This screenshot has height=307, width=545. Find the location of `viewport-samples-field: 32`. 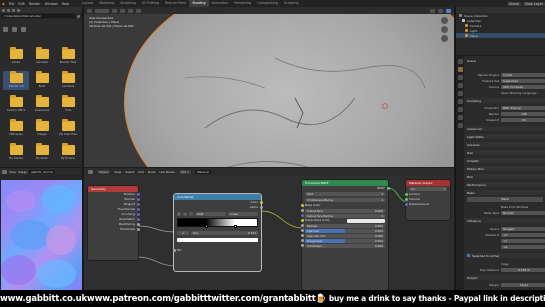

viewport-samples-field: 32 is located at coordinates (523, 119).